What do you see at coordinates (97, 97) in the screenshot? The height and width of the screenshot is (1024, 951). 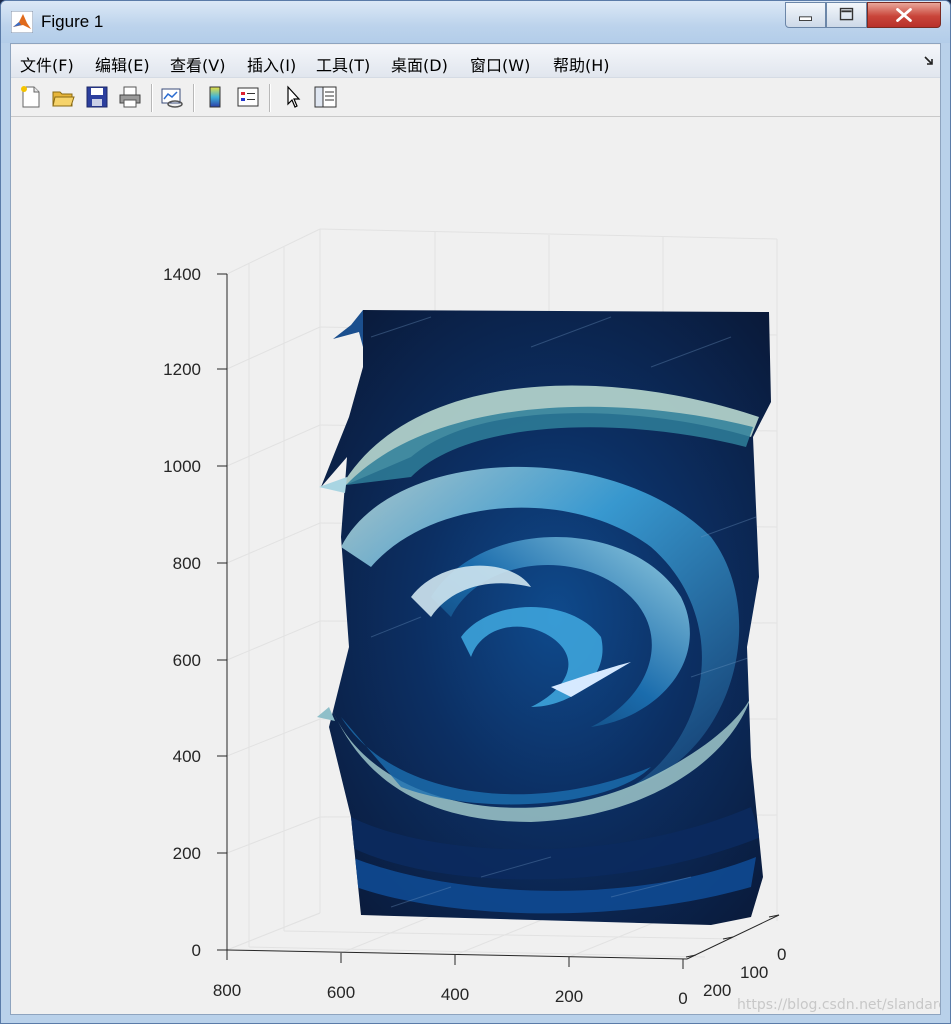 I see `save-icon` at bounding box center [97, 97].